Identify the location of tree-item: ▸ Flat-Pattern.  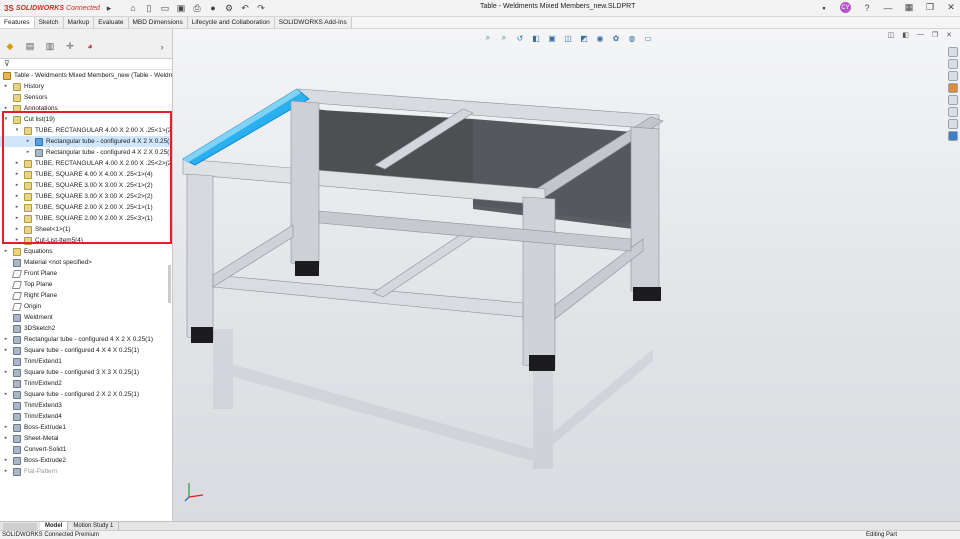
(86, 471).